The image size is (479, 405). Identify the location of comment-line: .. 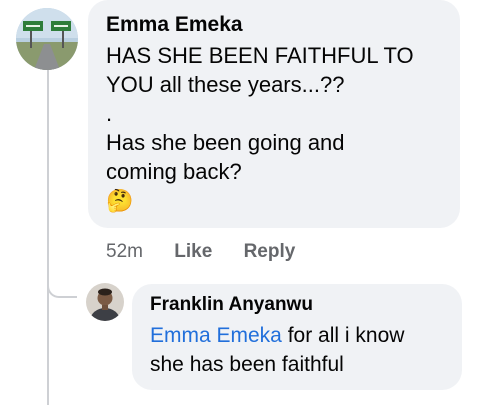
(109, 113).